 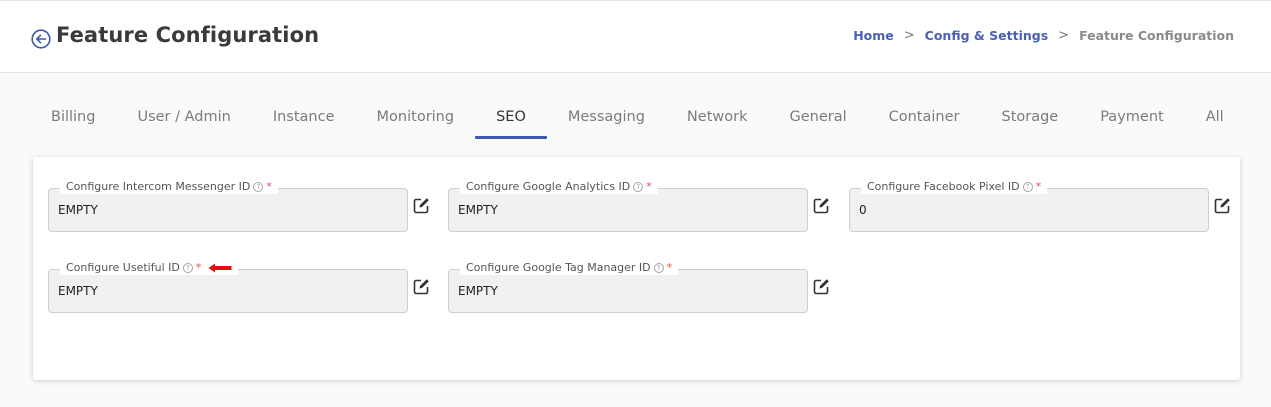 I want to click on facebook-pixel-id-label-text: Configure Facebook Pixel ID, so click(x=943, y=186).